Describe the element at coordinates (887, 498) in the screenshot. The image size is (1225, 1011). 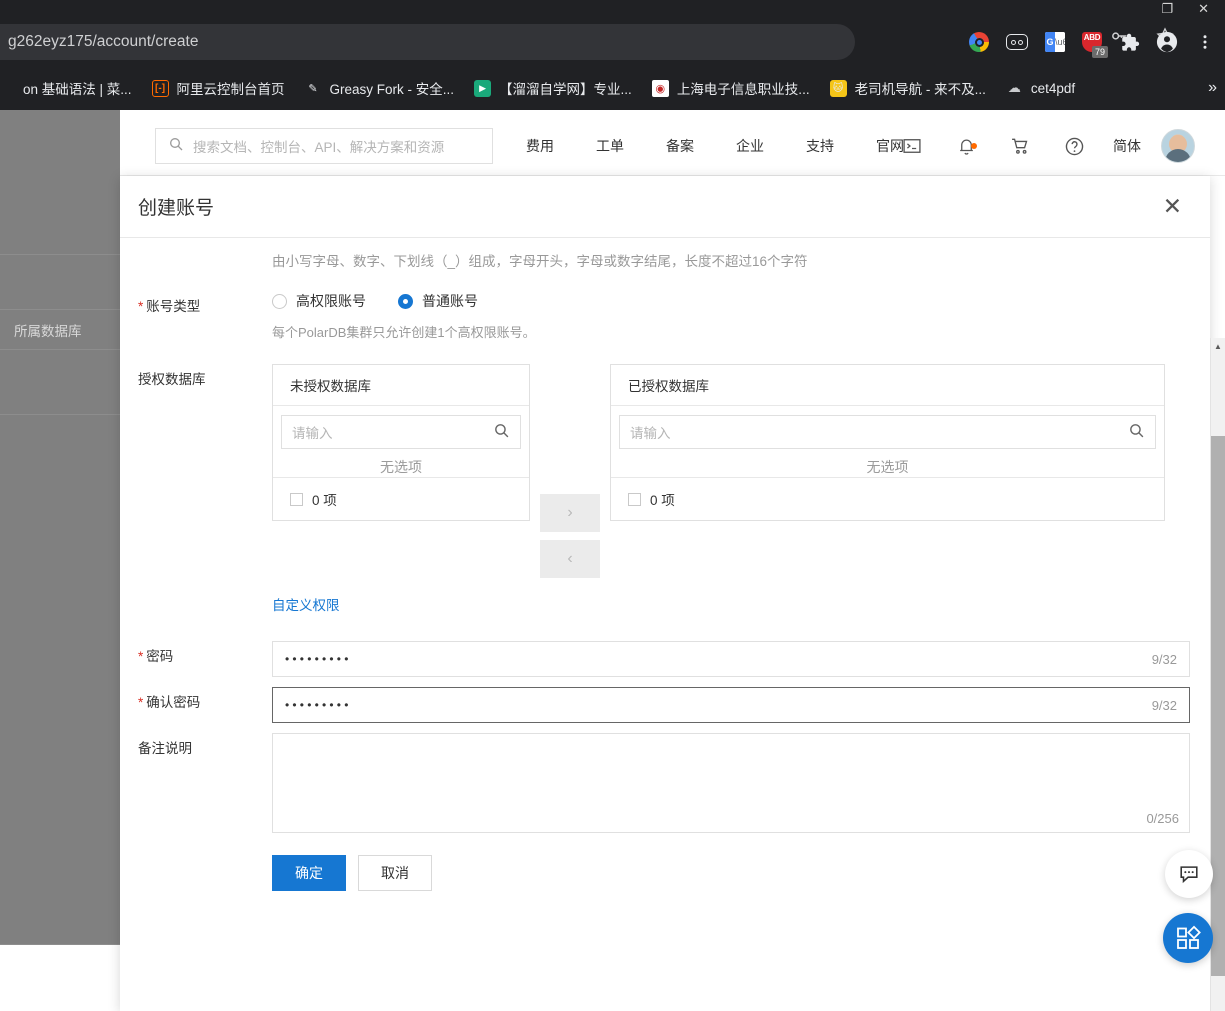
I see `authorized-db-footer: 0 项` at that location.